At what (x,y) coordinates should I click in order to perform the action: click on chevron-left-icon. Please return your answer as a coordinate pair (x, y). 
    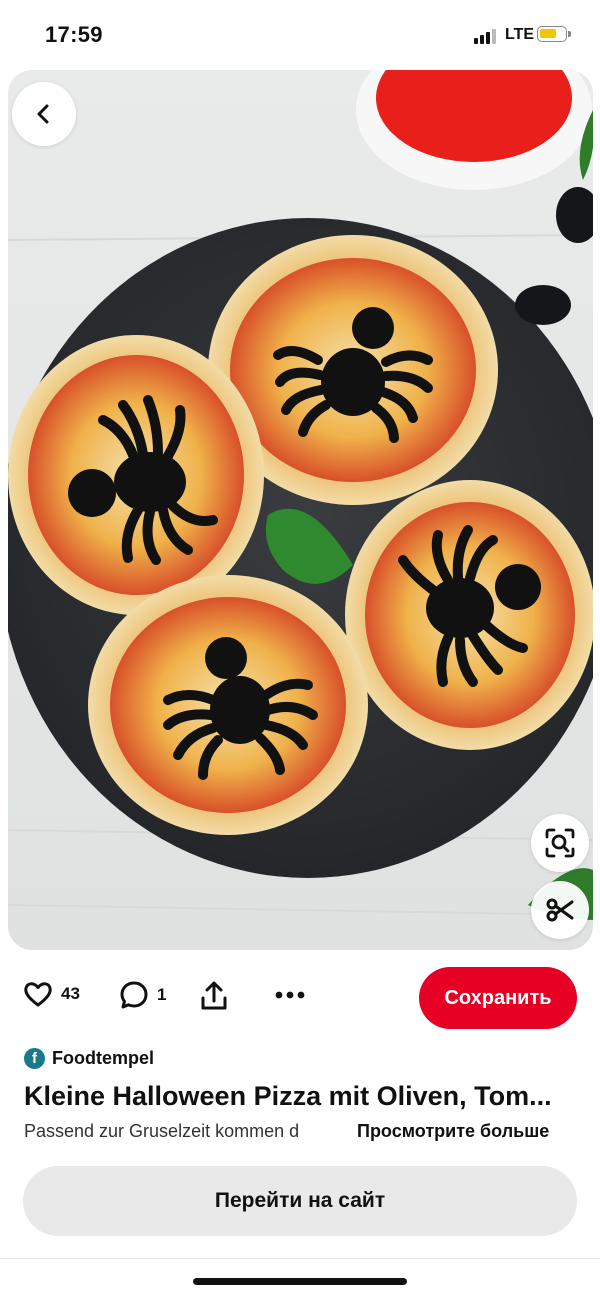
    Looking at the image, I should click on (43, 114).